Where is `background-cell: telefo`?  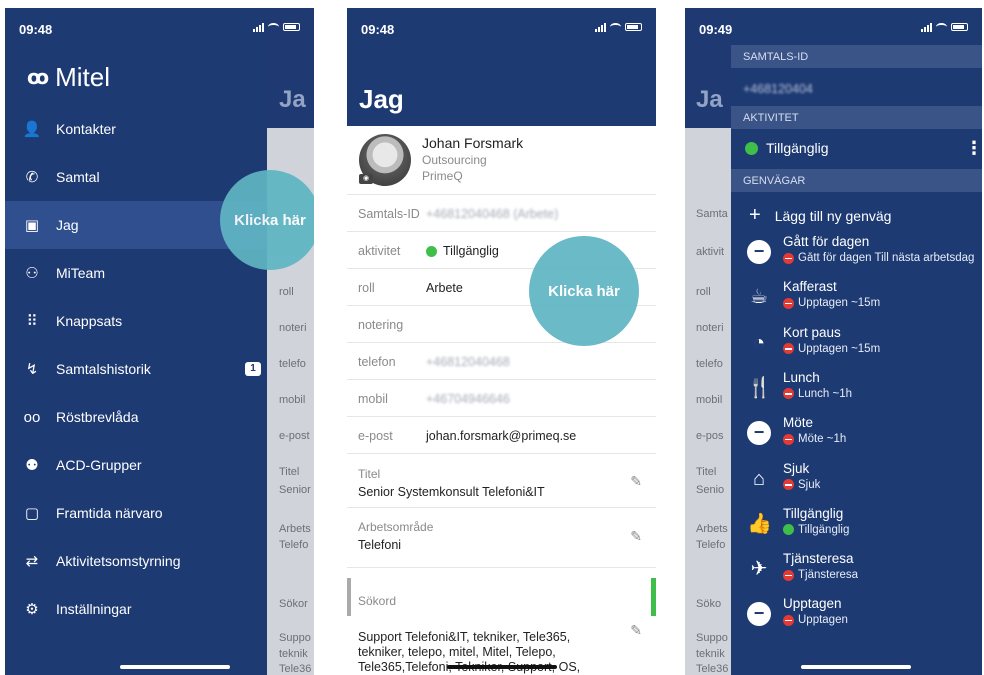 background-cell: telefo is located at coordinates (292, 364).